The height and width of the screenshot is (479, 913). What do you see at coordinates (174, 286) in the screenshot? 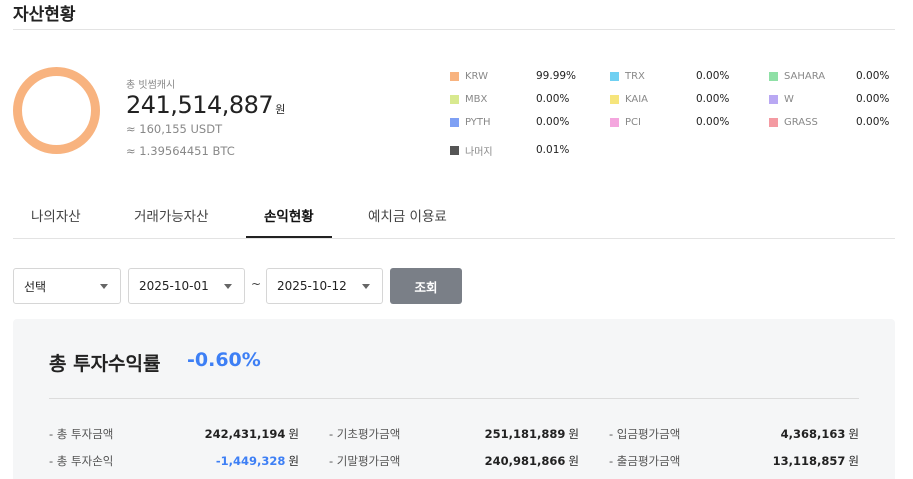
I see `start-date-value: 2025-10-01` at bounding box center [174, 286].